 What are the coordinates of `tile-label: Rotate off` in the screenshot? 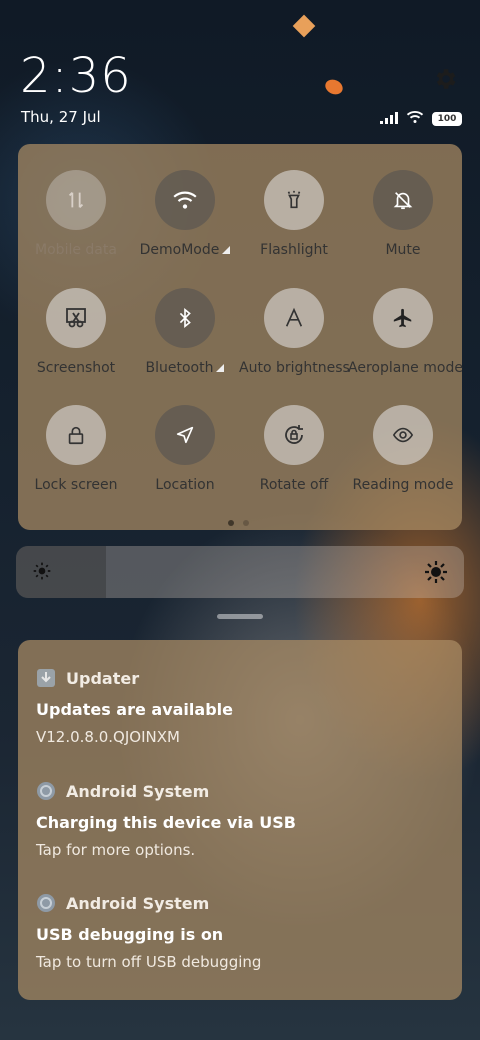 It's located at (294, 485).